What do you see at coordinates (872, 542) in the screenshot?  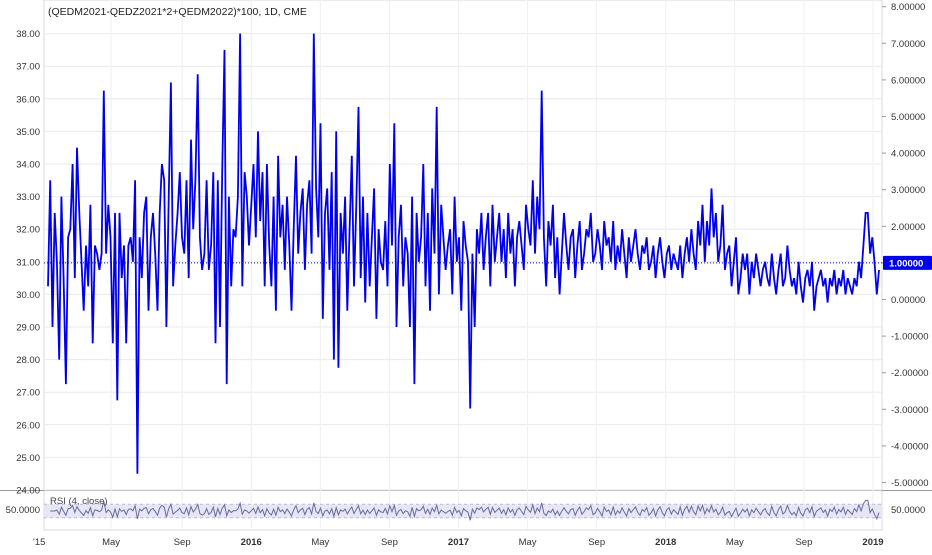 I see `x-tick-label: 2019` at bounding box center [872, 542].